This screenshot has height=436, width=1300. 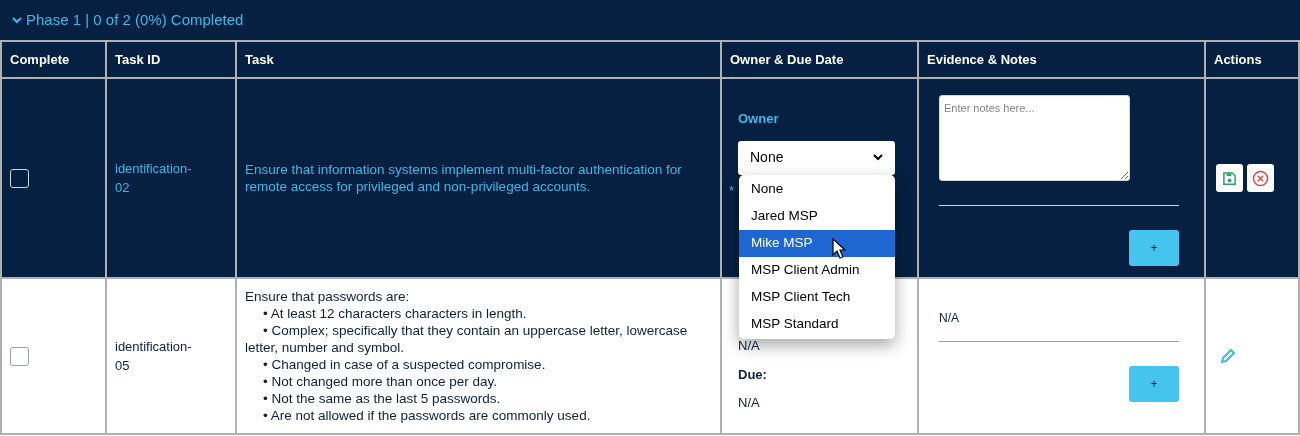 I want to click on task-id: identification-02, so click(x=154, y=178).